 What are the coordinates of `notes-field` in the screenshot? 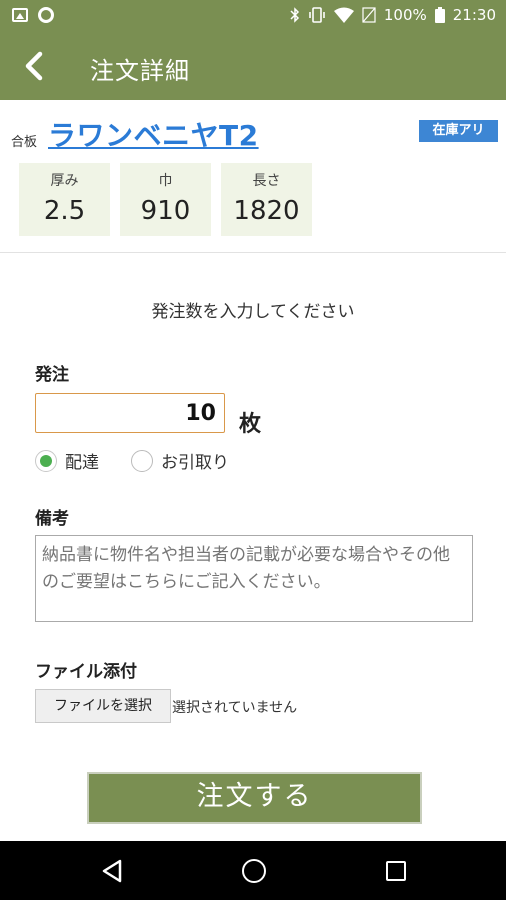 It's located at (254, 578).